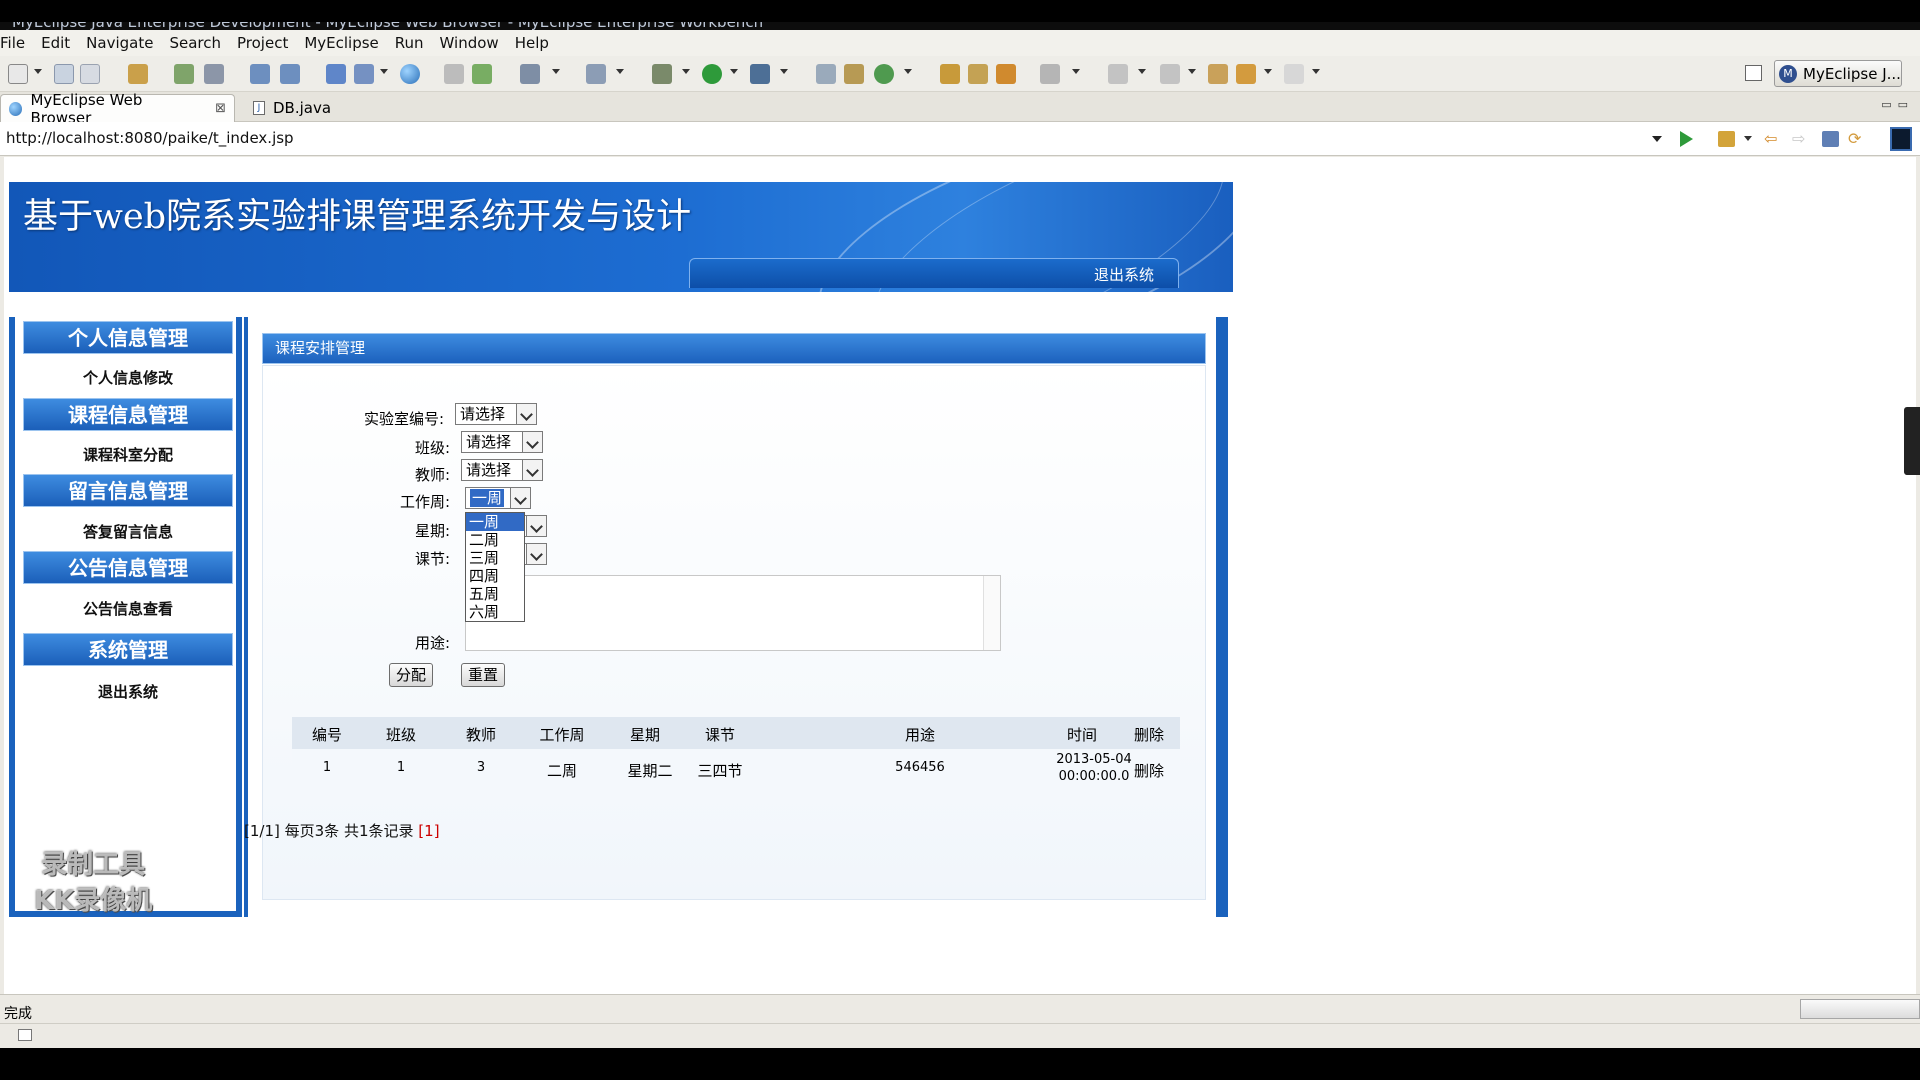 The height and width of the screenshot is (1080, 1920). What do you see at coordinates (1006, 74) in the screenshot?
I see `search-icon` at bounding box center [1006, 74].